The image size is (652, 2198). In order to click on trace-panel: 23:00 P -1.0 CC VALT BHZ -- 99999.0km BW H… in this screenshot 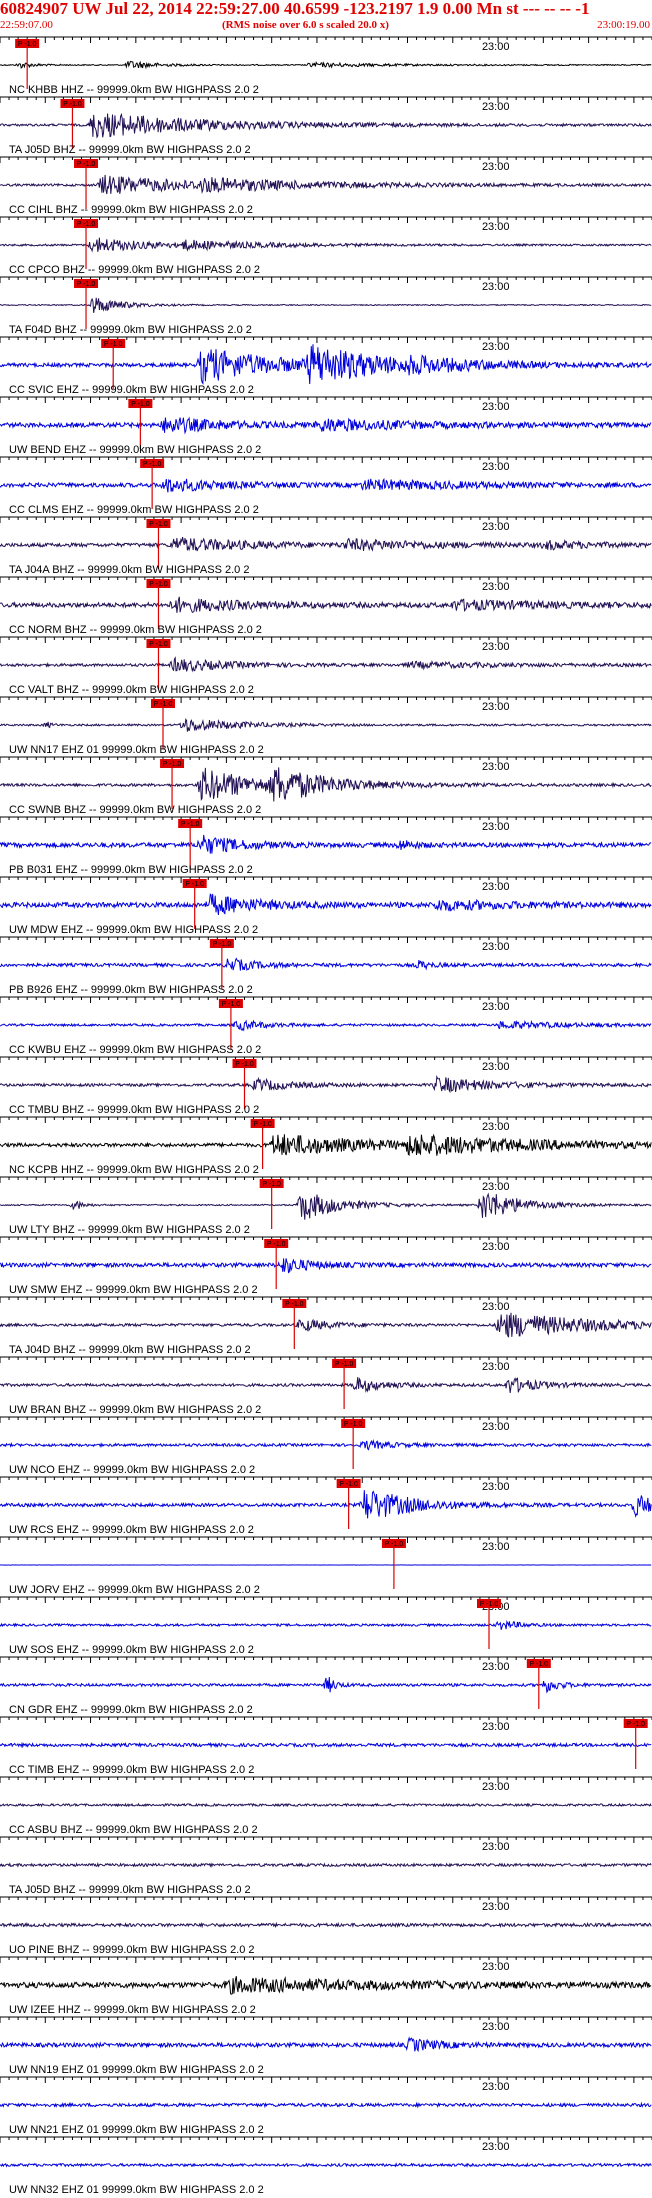, I will do `click(326, 666)`.